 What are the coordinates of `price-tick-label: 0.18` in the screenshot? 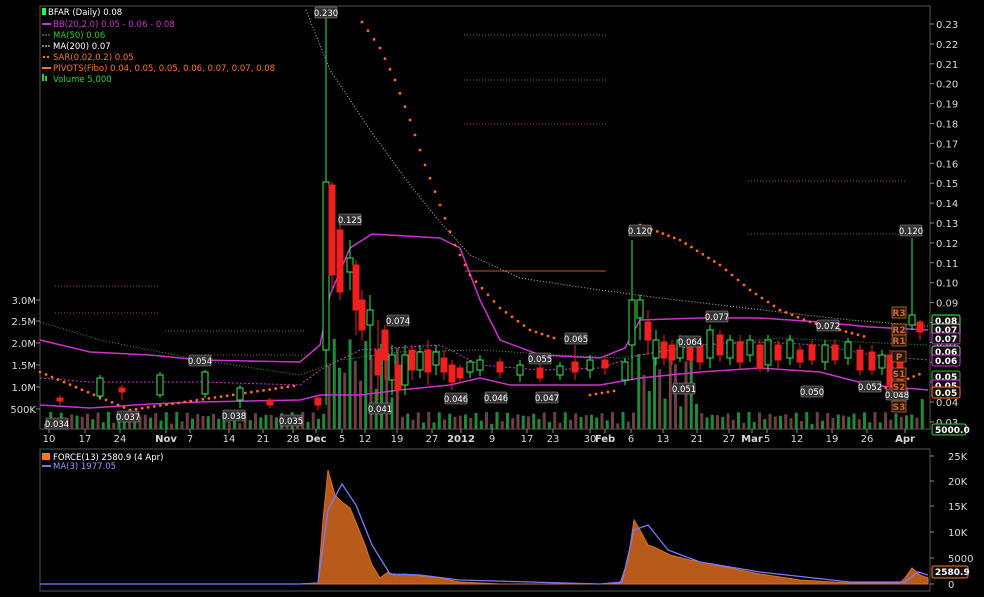 It's located at (947, 125).